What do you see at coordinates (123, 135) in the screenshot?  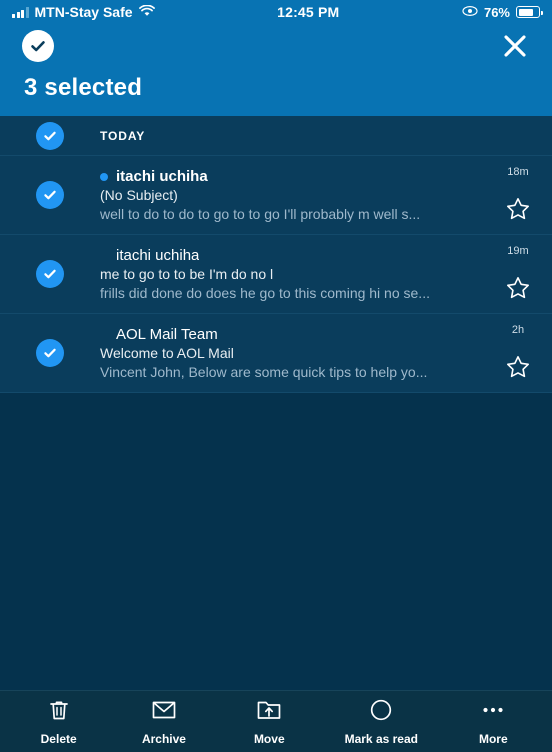 I see `section-label: TODAY` at bounding box center [123, 135].